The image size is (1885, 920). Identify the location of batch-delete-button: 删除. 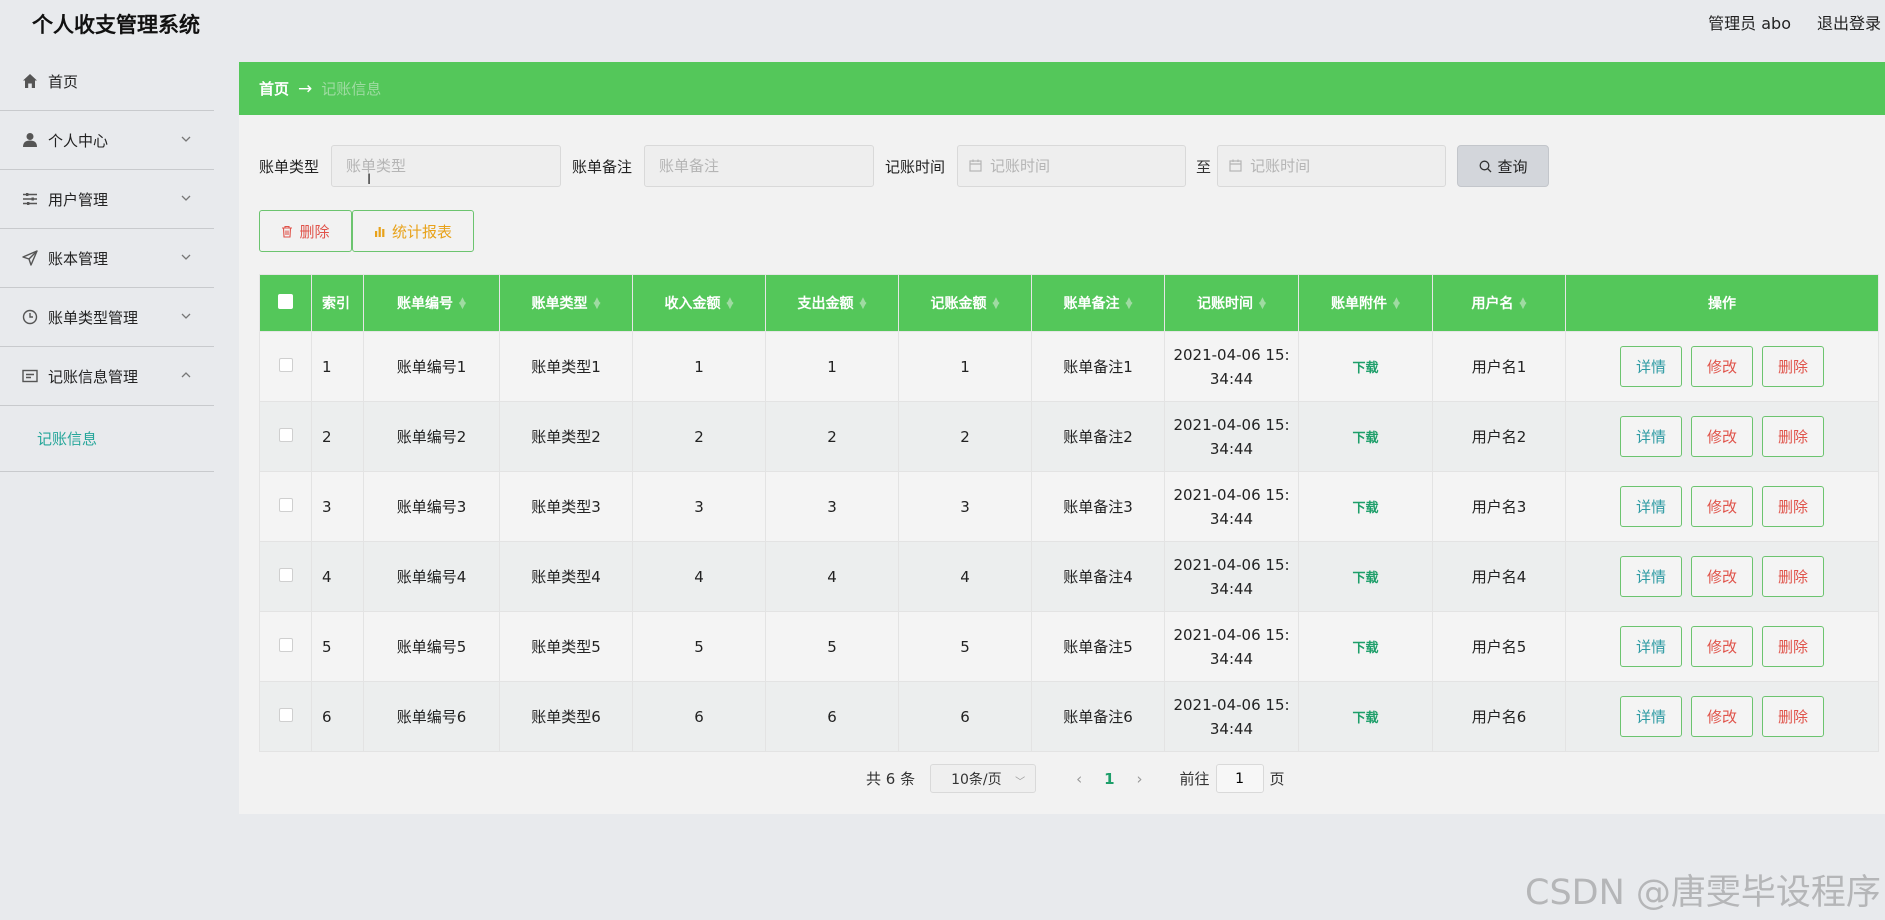
(305, 231).